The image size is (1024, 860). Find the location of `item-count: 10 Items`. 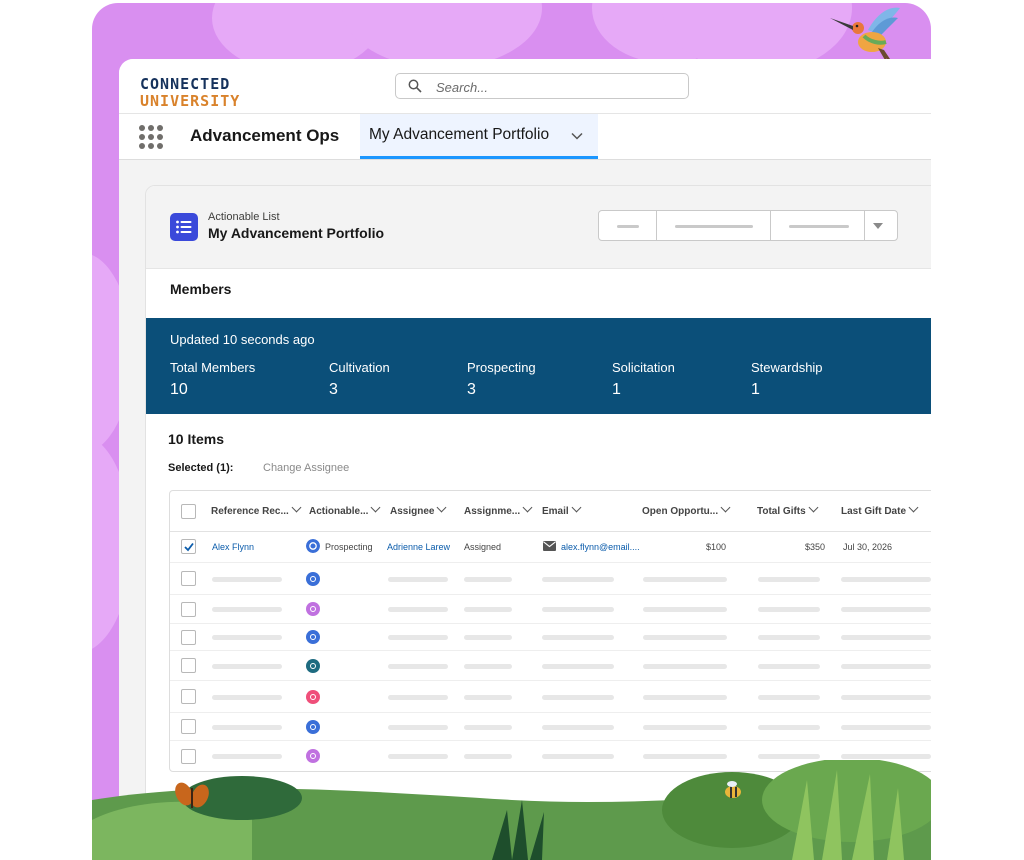

item-count: 10 Items is located at coordinates (196, 439).